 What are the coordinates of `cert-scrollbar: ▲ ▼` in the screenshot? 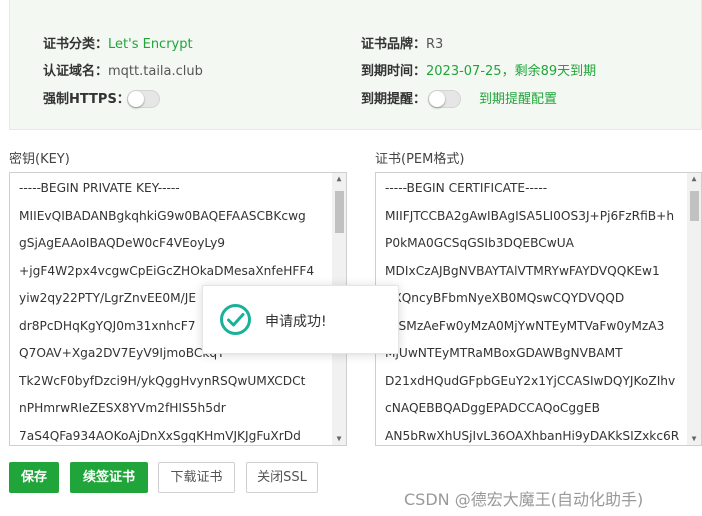 It's located at (694, 309).